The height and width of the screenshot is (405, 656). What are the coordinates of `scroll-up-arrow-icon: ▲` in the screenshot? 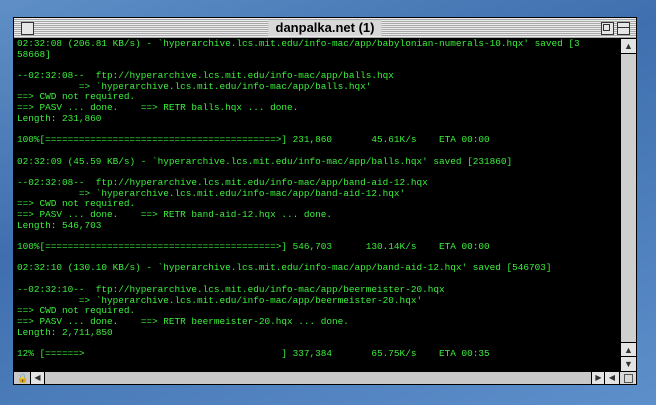 It's located at (628, 46).